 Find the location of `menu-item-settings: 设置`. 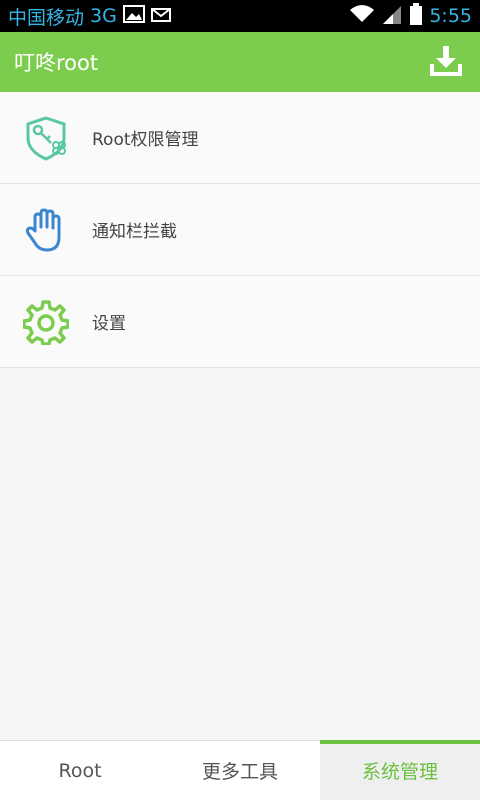

menu-item-settings: 设置 is located at coordinates (240, 322).